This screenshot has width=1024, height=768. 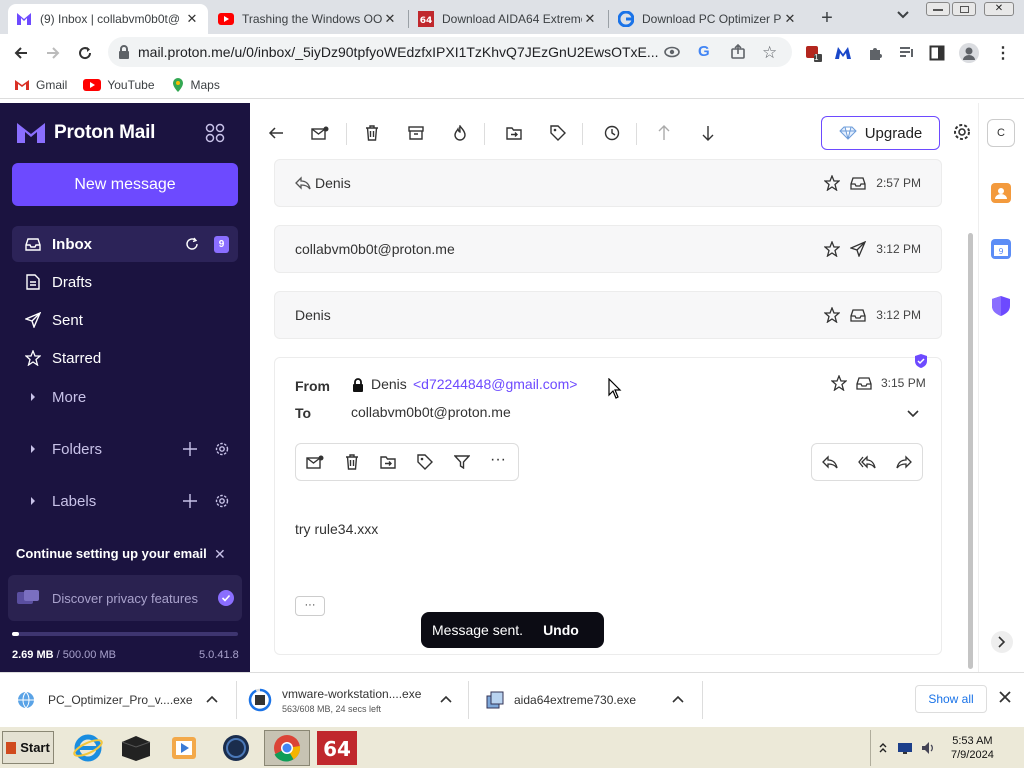 What do you see at coordinates (608, 315) in the screenshot?
I see `thread-message-3: Denis 3:12 PM` at bounding box center [608, 315].